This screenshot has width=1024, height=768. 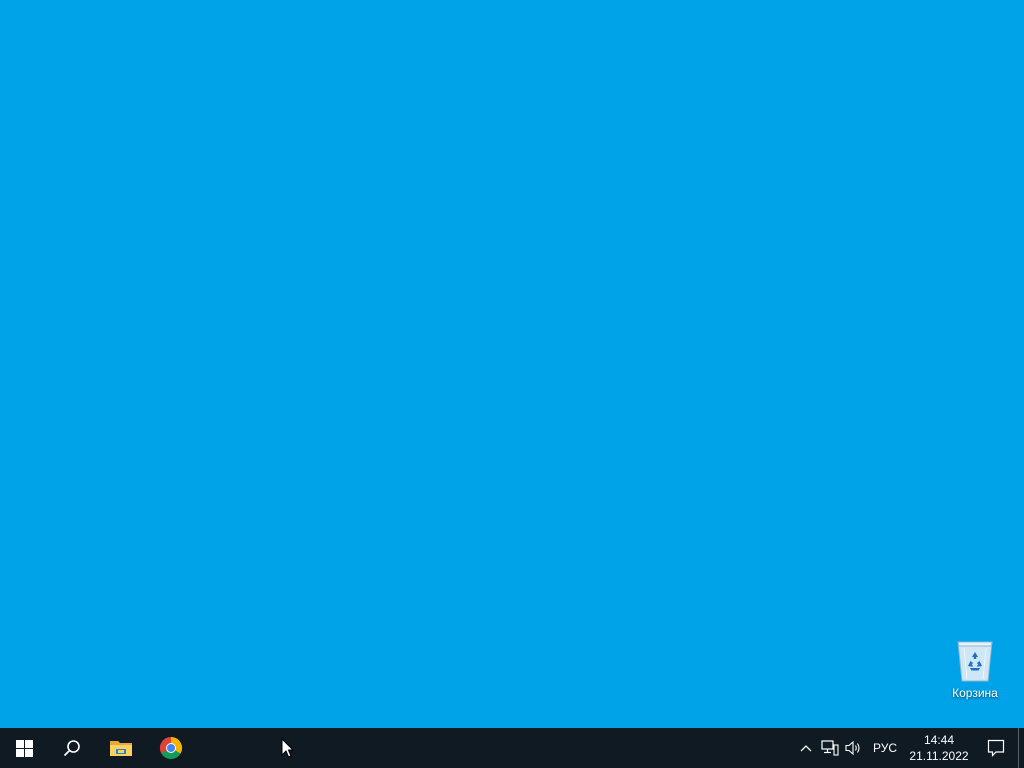 I want to click on taskbar-file-explorer, so click(x=121, y=748).